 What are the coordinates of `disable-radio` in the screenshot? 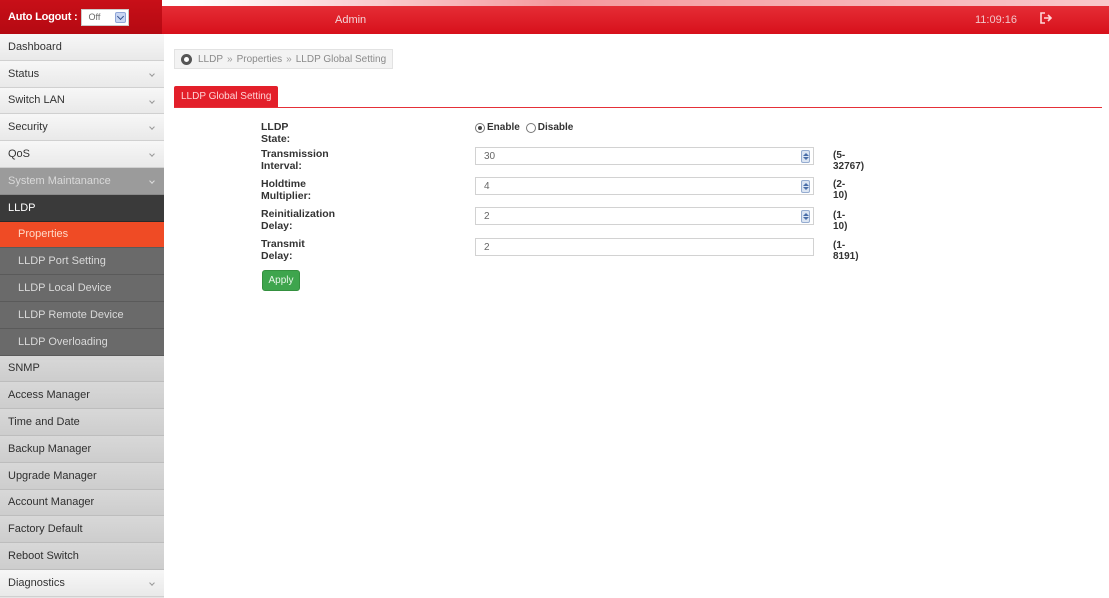 It's located at (530, 127).